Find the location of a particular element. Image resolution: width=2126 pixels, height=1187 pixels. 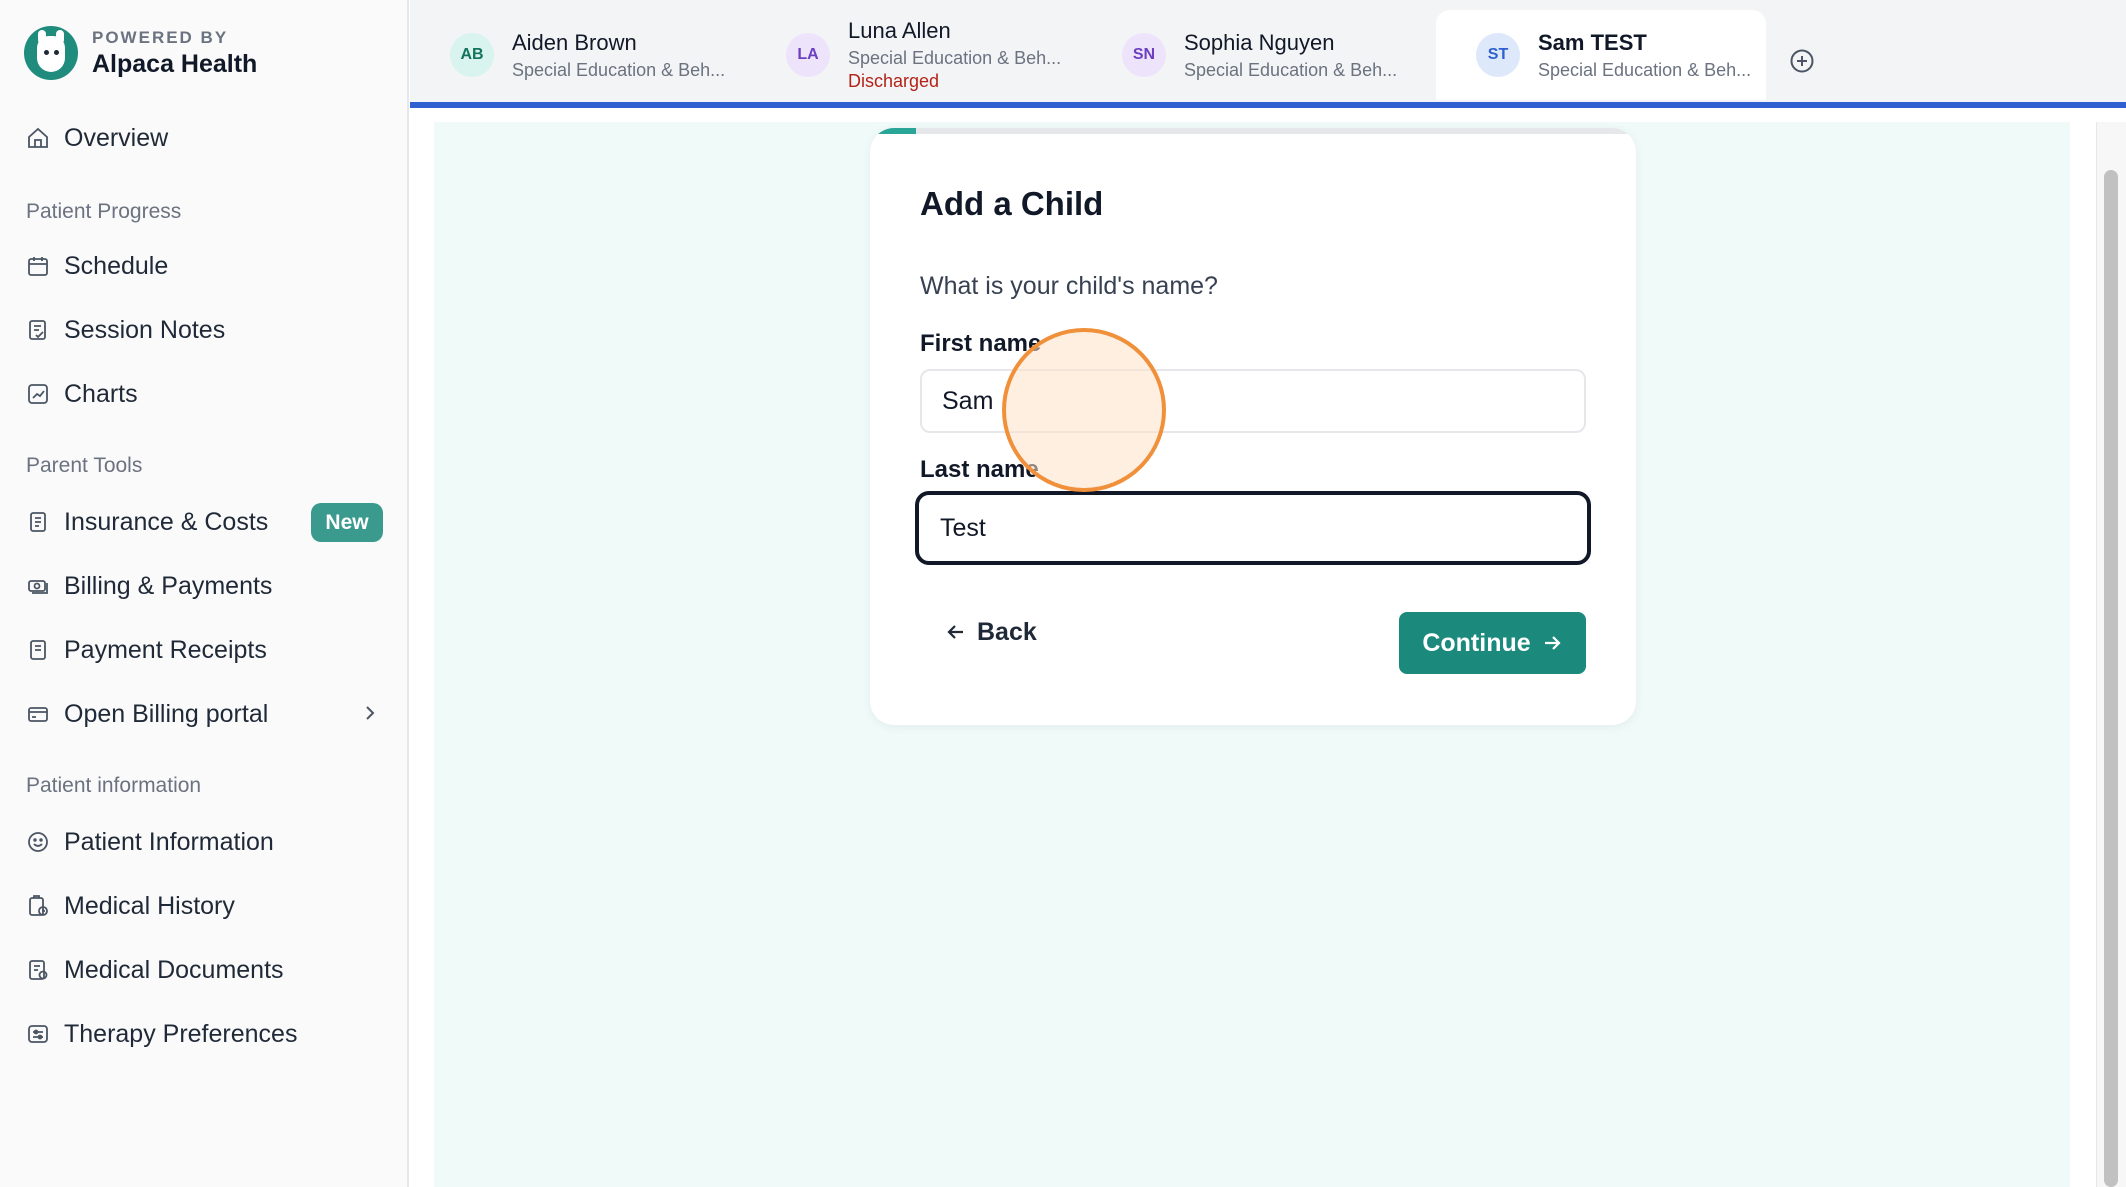

sidebar-item-label: Billing & Payments is located at coordinates (168, 585).